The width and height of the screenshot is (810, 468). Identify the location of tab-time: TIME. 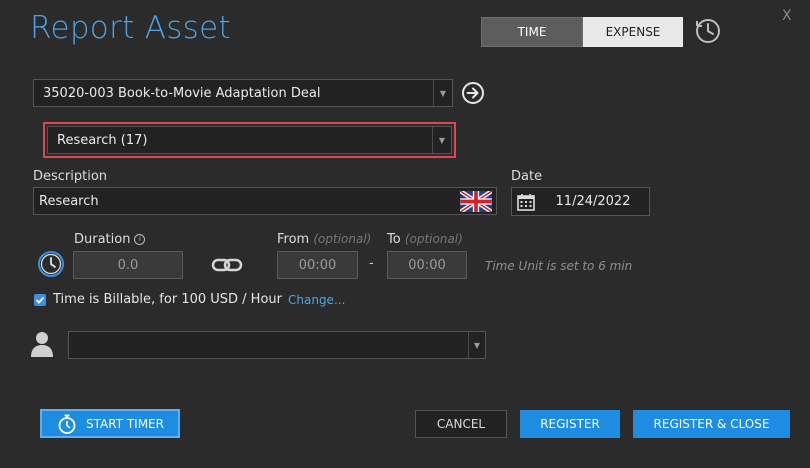
(532, 32).